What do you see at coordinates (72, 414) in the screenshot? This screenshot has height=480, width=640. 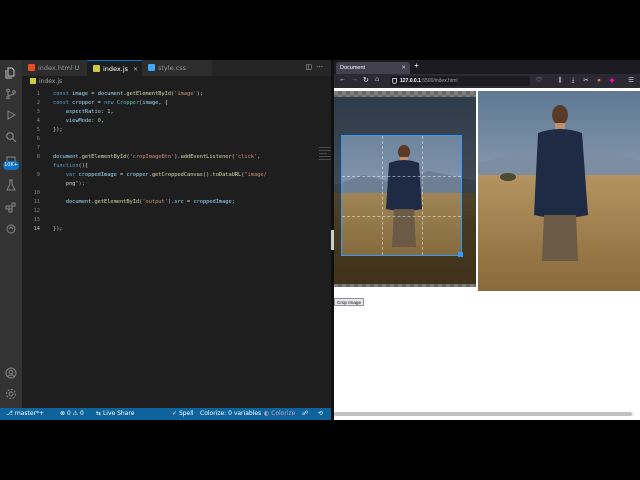 I see `problems-indicator: ⊗ 0 ⚠ 0` at bounding box center [72, 414].